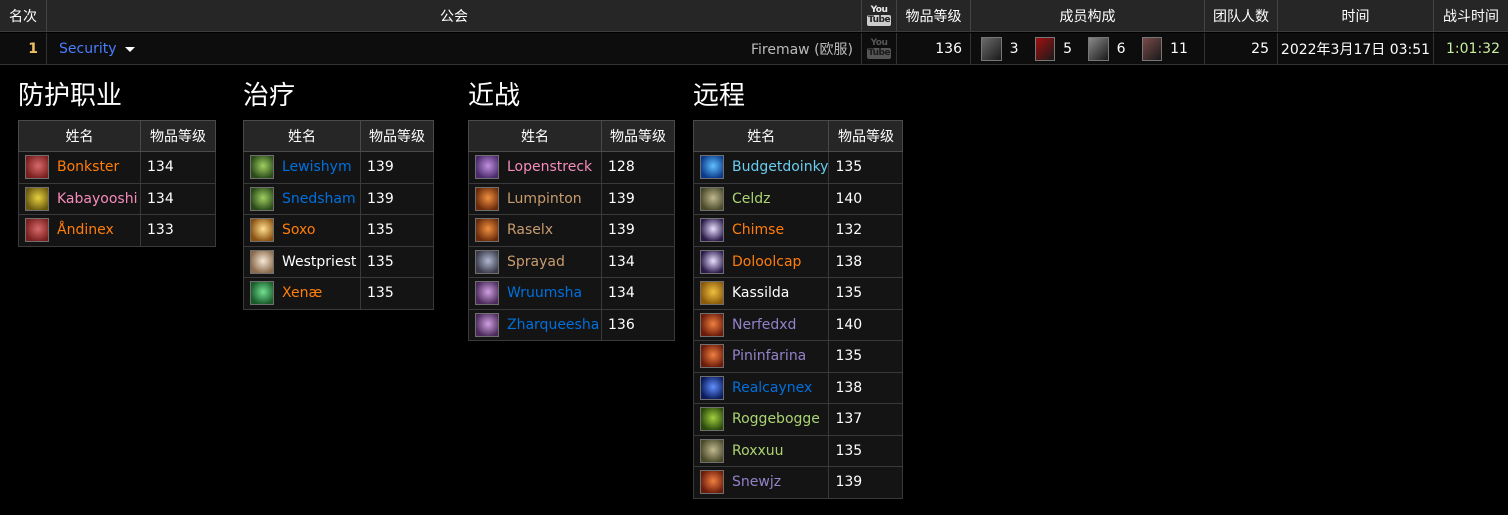 The image size is (1508, 515). What do you see at coordinates (1179, 48) in the screenshot?
I see `composition-count: 11` at bounding box center [1179, 48].